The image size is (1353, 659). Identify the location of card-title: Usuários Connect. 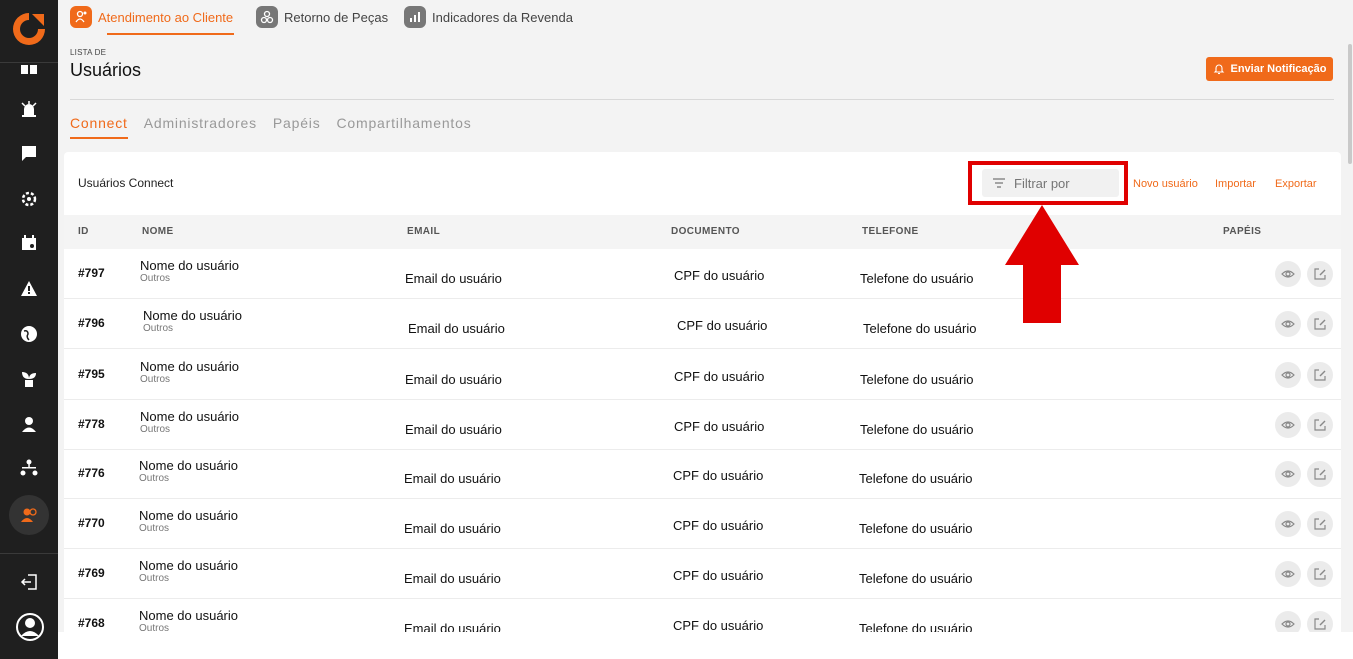
(126, 183).